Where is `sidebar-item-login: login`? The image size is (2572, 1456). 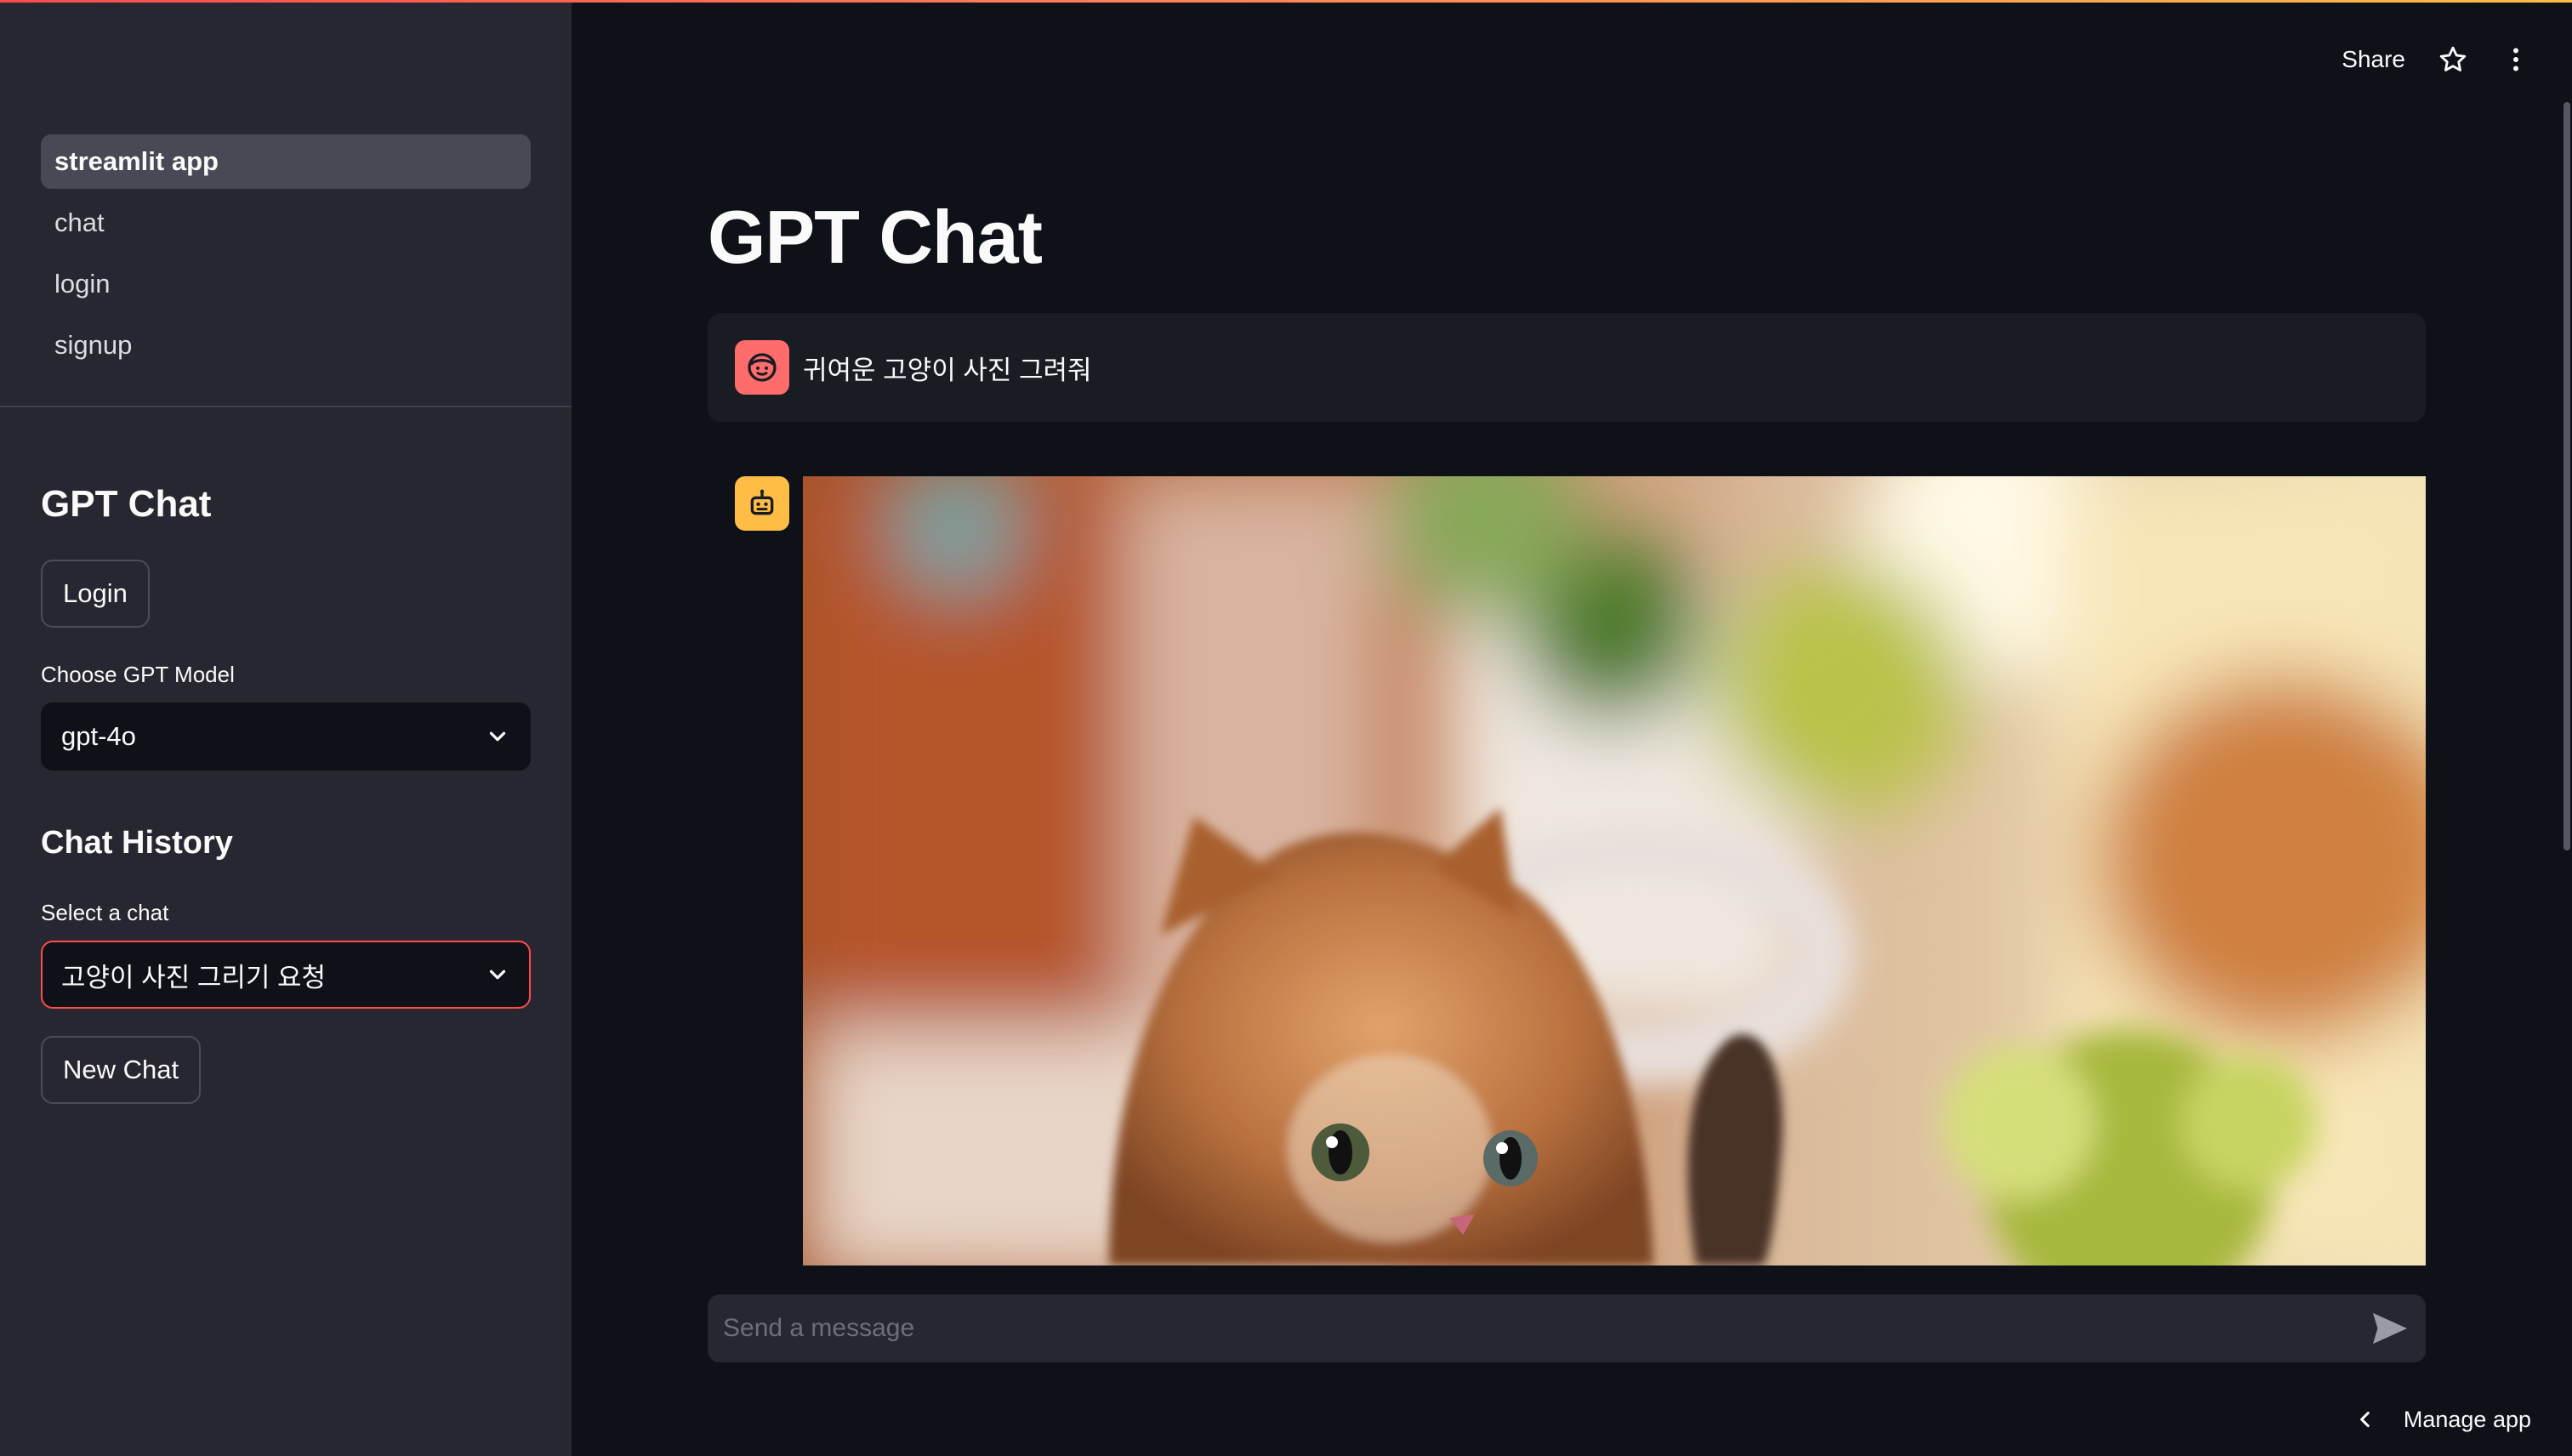 sidebar-item-login: login is located at coordinates (286, 284).